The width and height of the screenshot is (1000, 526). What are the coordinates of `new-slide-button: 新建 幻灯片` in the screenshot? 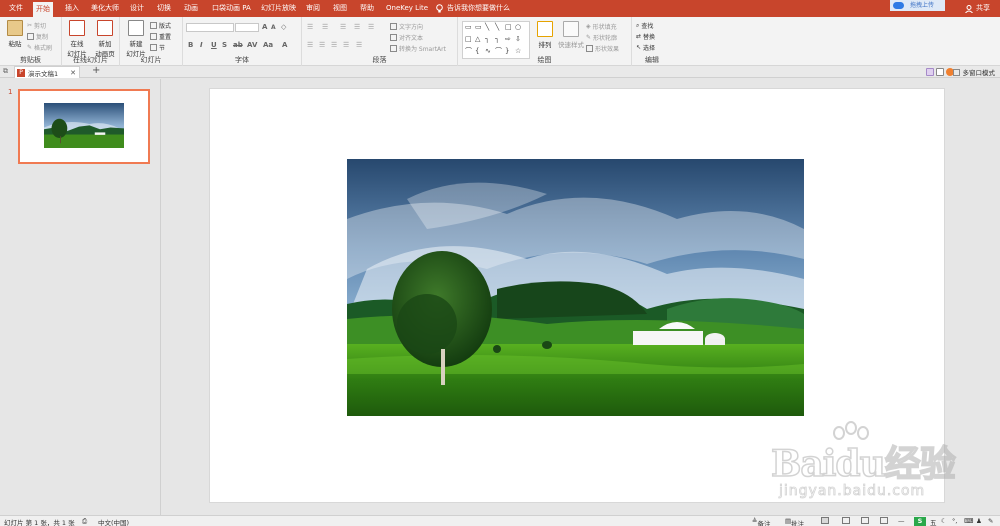 It's located at (136, 39).